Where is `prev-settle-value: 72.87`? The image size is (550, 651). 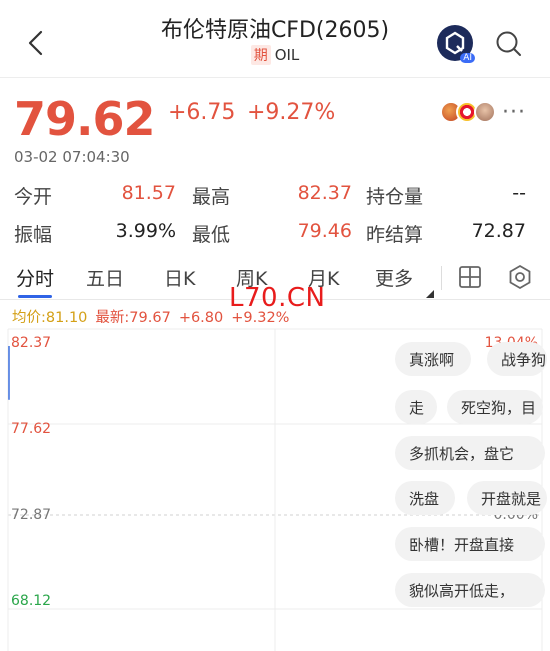 prev-settle-value: 72.87 is located at coordinates (498, 231).